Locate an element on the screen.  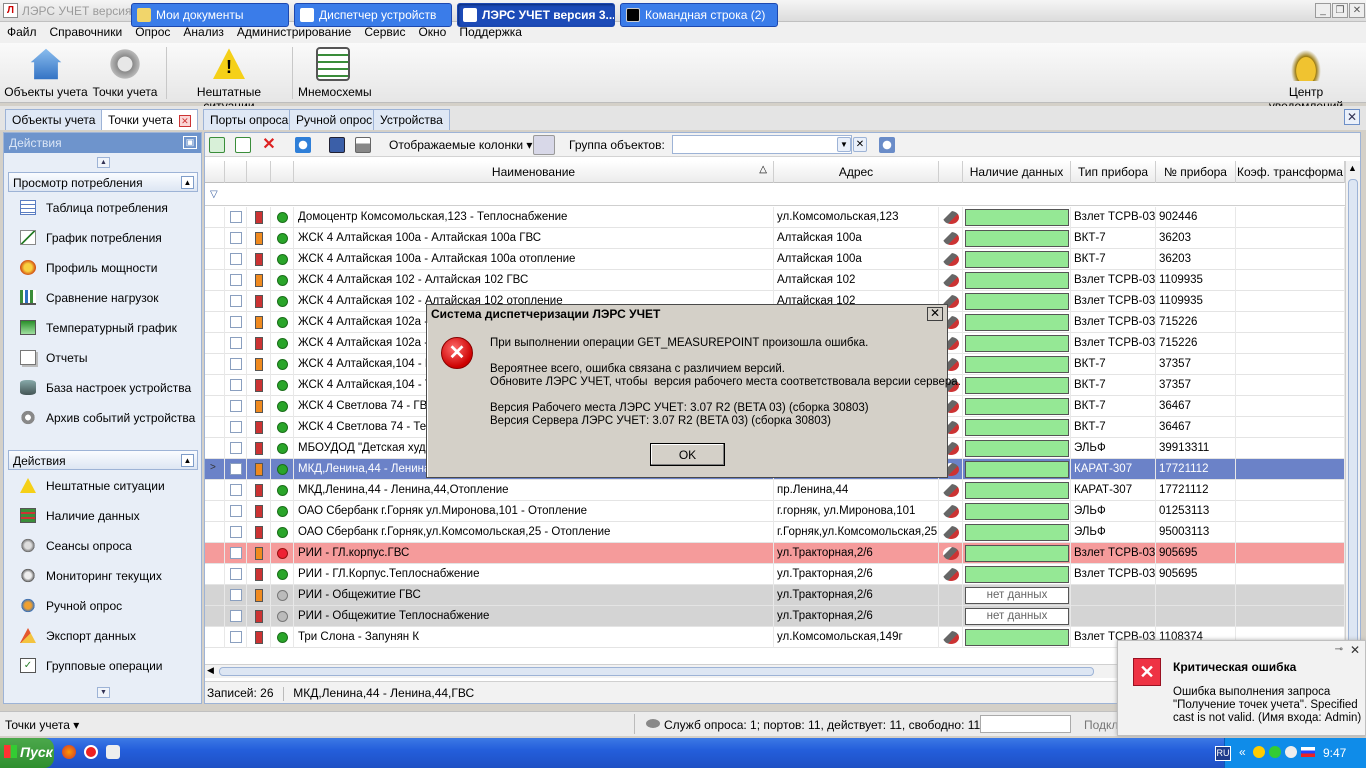
address-cell: Алтайская 100а is located at coordinates (856, 259).